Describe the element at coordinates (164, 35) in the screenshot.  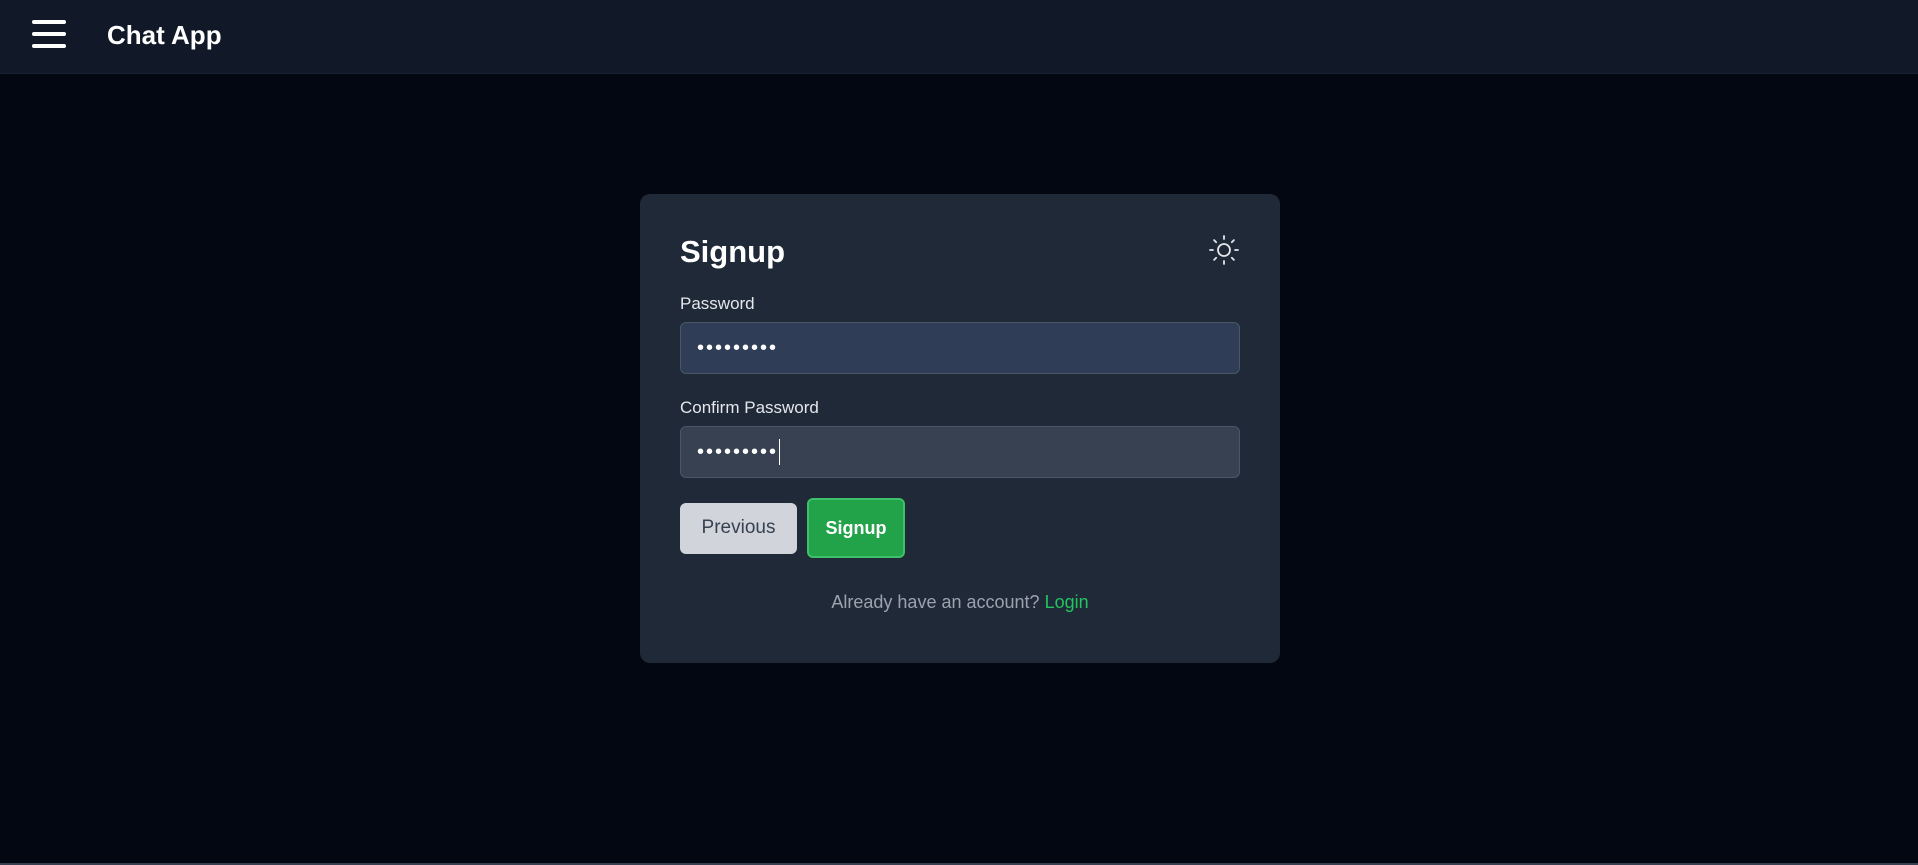
I see `app-title: Chat App` at that location.